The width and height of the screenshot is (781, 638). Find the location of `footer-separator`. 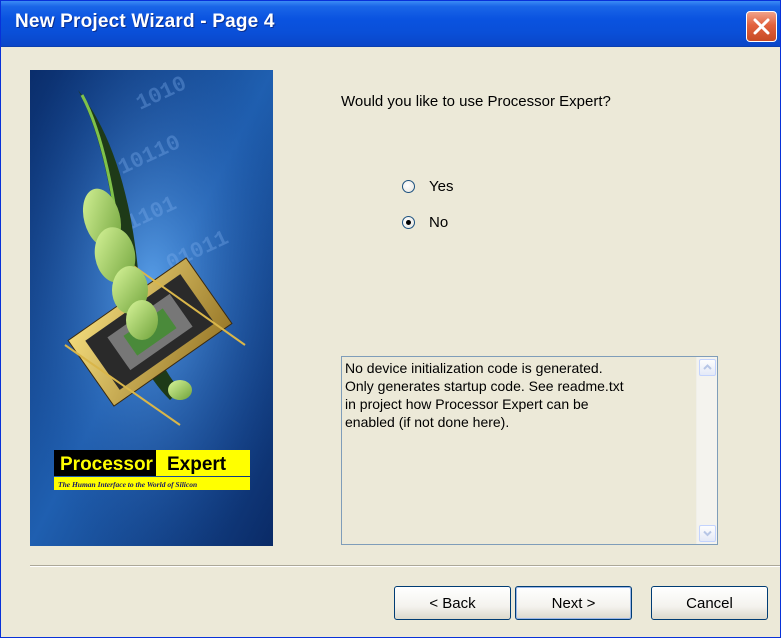

footer-separator is located at coordinates (405, 566).